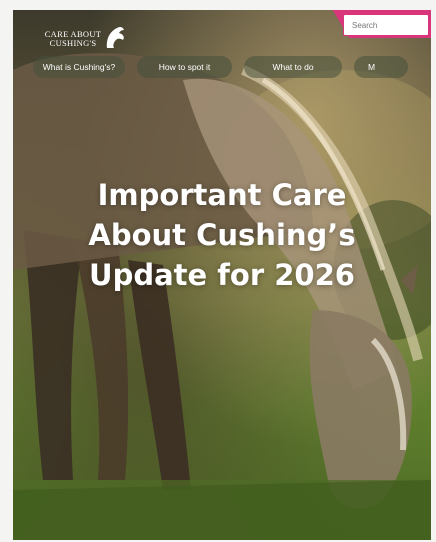 Image resolution: width=436 pixels, height=542 pixels. I want to click on logo-text: CARE ABOUT CUSHING'S, so click(73, 39).